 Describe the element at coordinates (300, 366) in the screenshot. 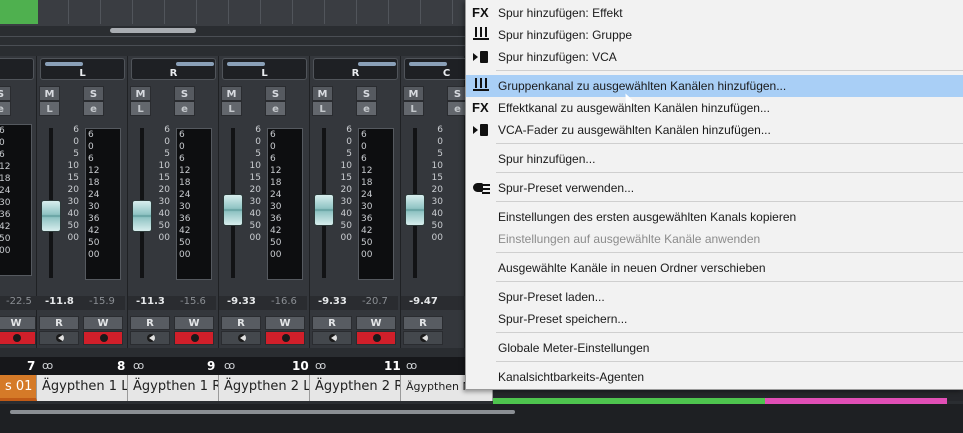

I see `channel-number: 10` at that location.